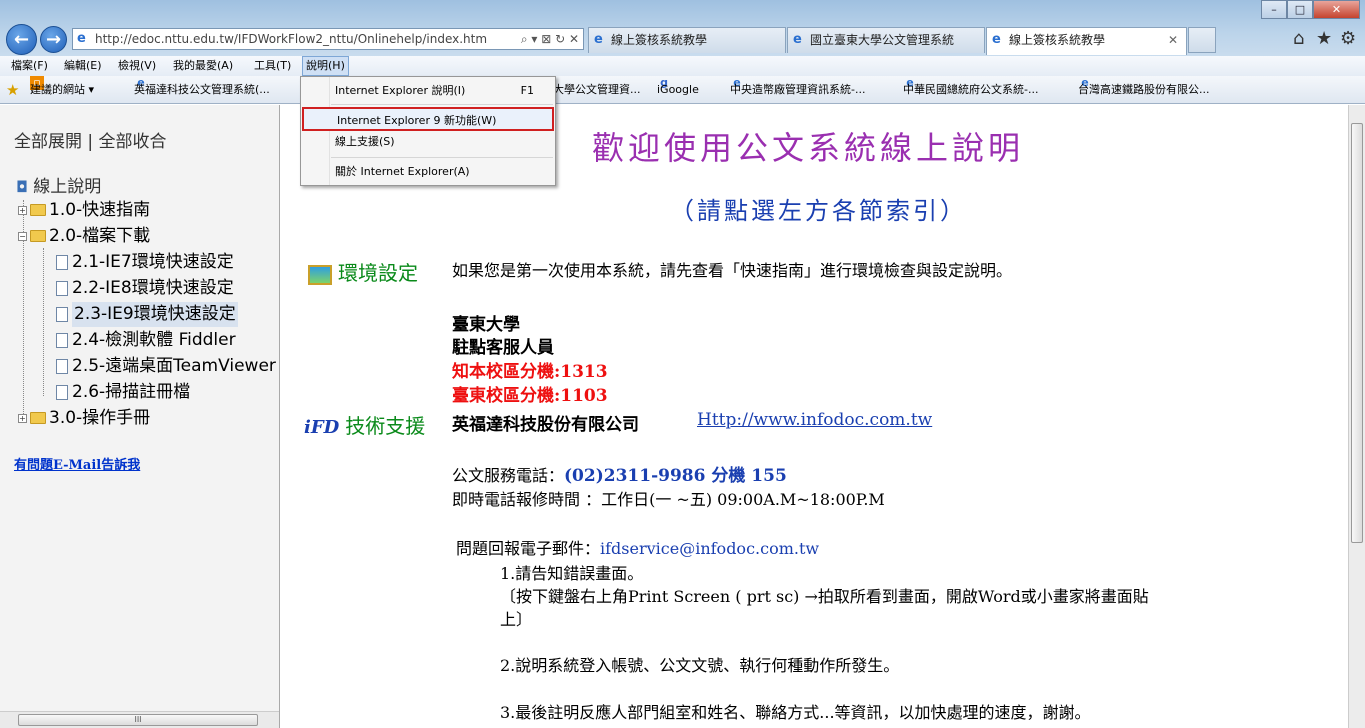 The width and height of the screenshot is (1365, 728). Describe the element at coordinates (428, 142) in the screenshot. I see `menu-item-online-support: 線上支援(S)` at that location.